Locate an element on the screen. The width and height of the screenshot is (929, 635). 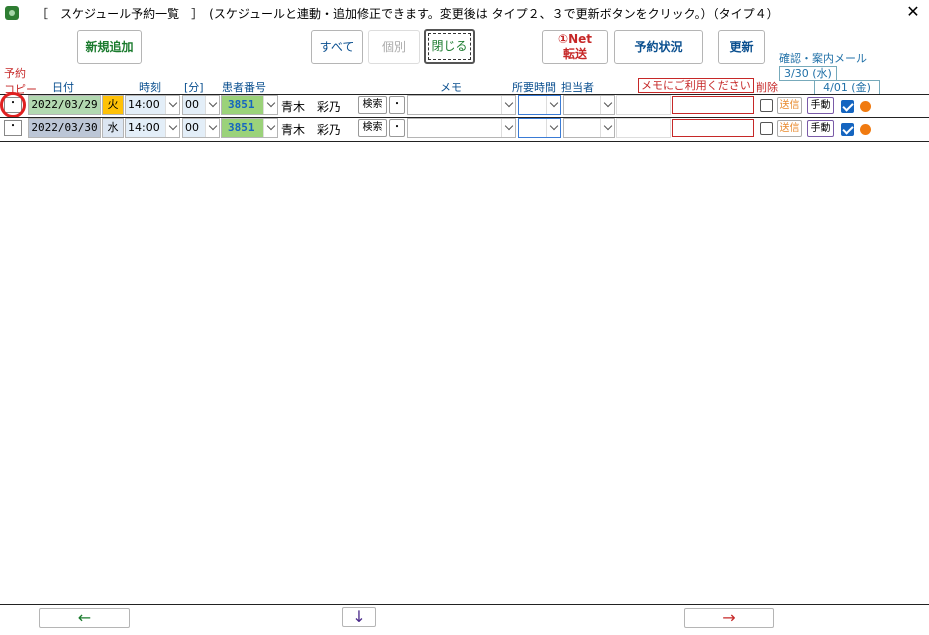
window-close-button: ✕ is located at coordinates (913, 12).